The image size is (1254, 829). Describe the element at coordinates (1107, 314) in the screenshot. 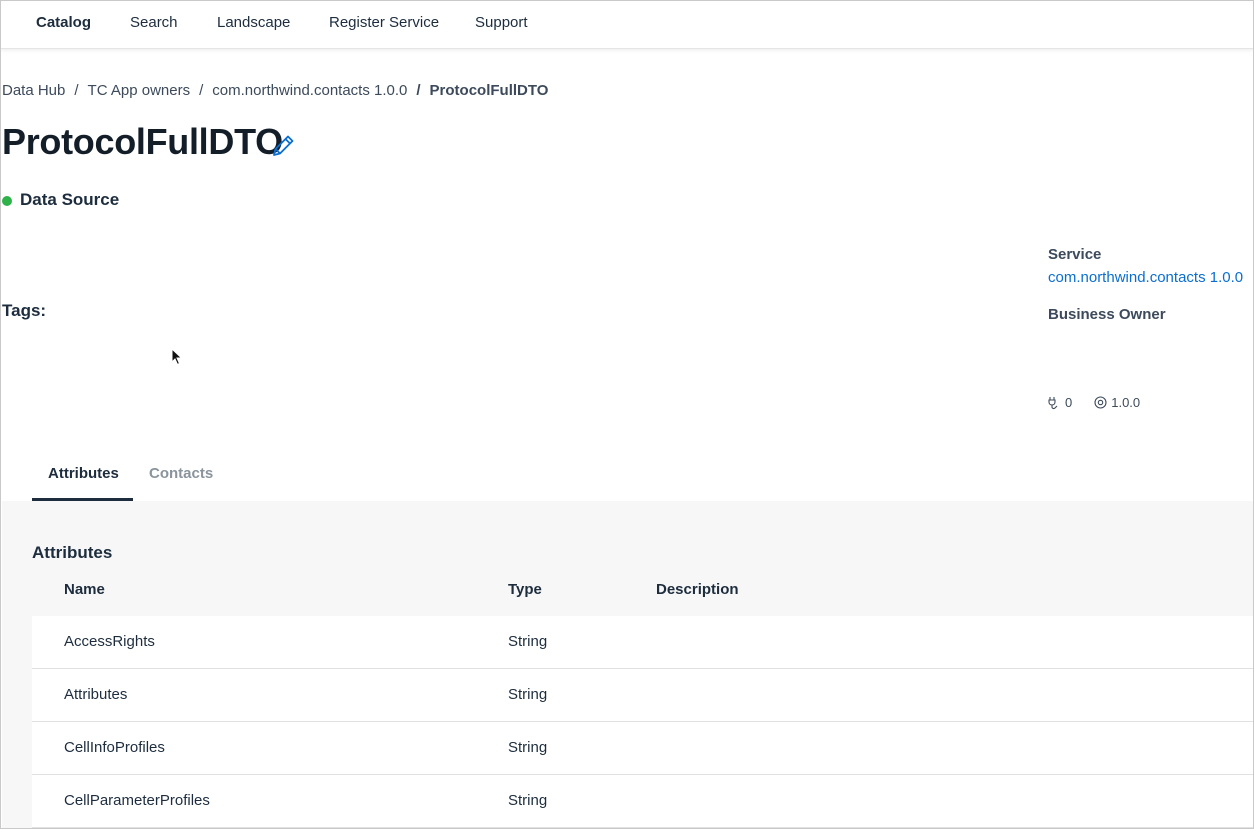

I see `business-owner-label: Business Owner` at that location.